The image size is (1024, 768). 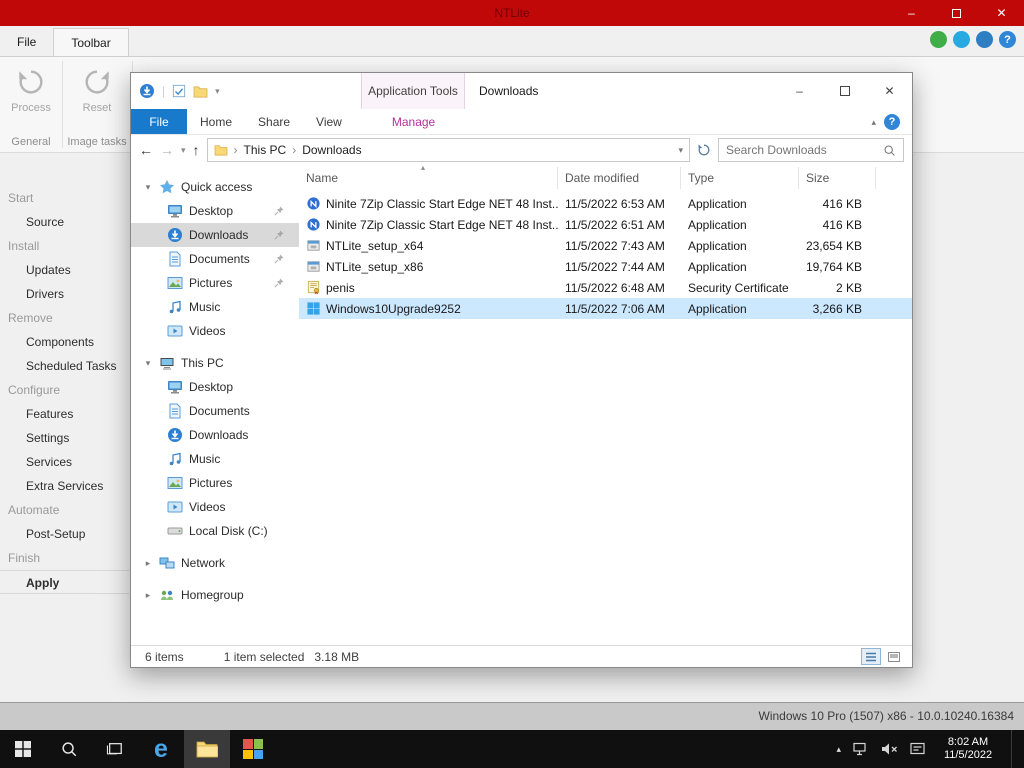 What do you see at coordinates (615, 287) in the screenshot?
I see `file-date-modified: 11/5/2022 6:48 AM` at bounding box center [615, 287].